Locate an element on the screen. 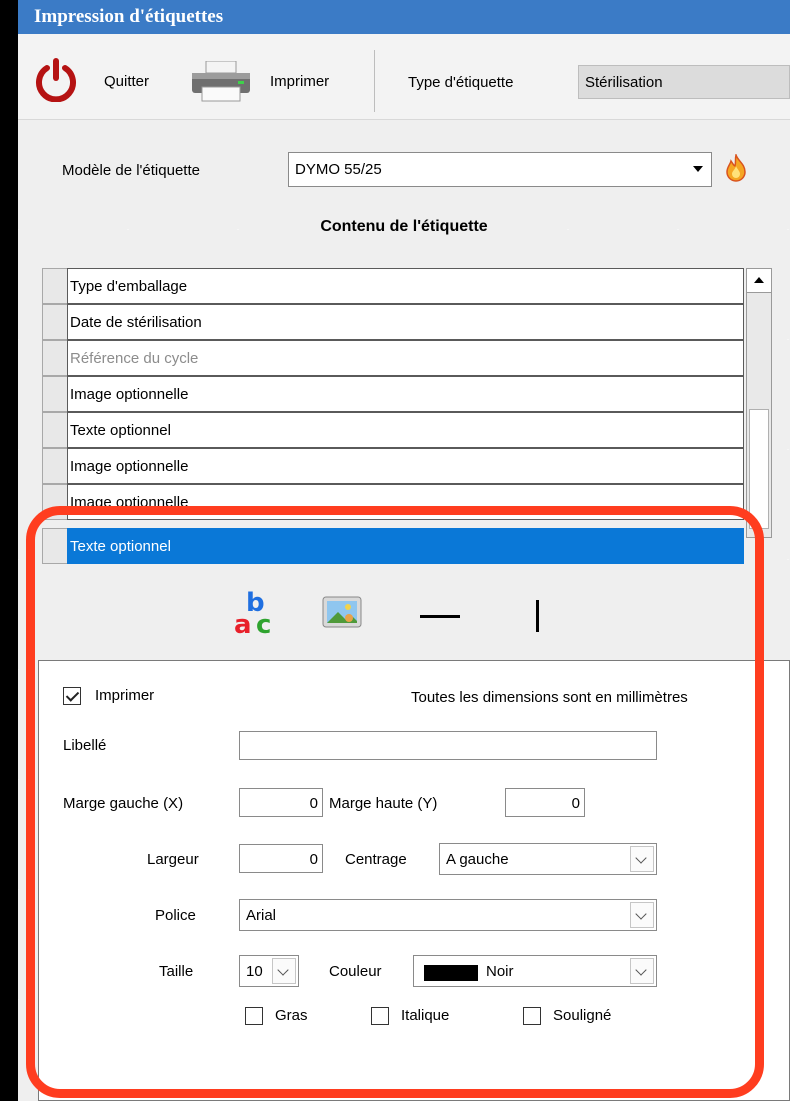 The height and width of the screenshot is (1101, 790). margin-top-label: Marge haute (Y) is located at coordinates (383, 803).